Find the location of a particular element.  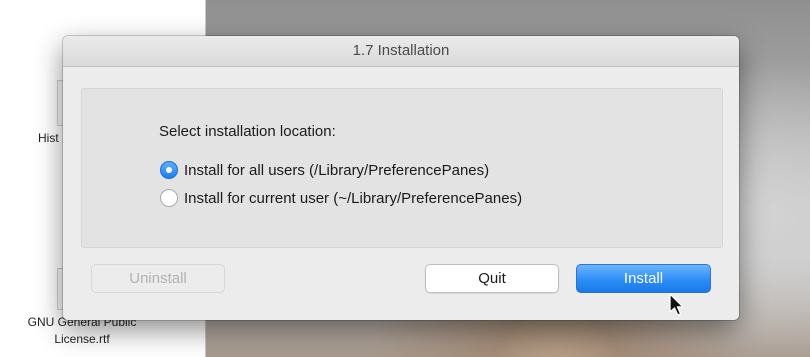

dialog-titlebar: 1.7 Installation is located at coordinates (401, 51).